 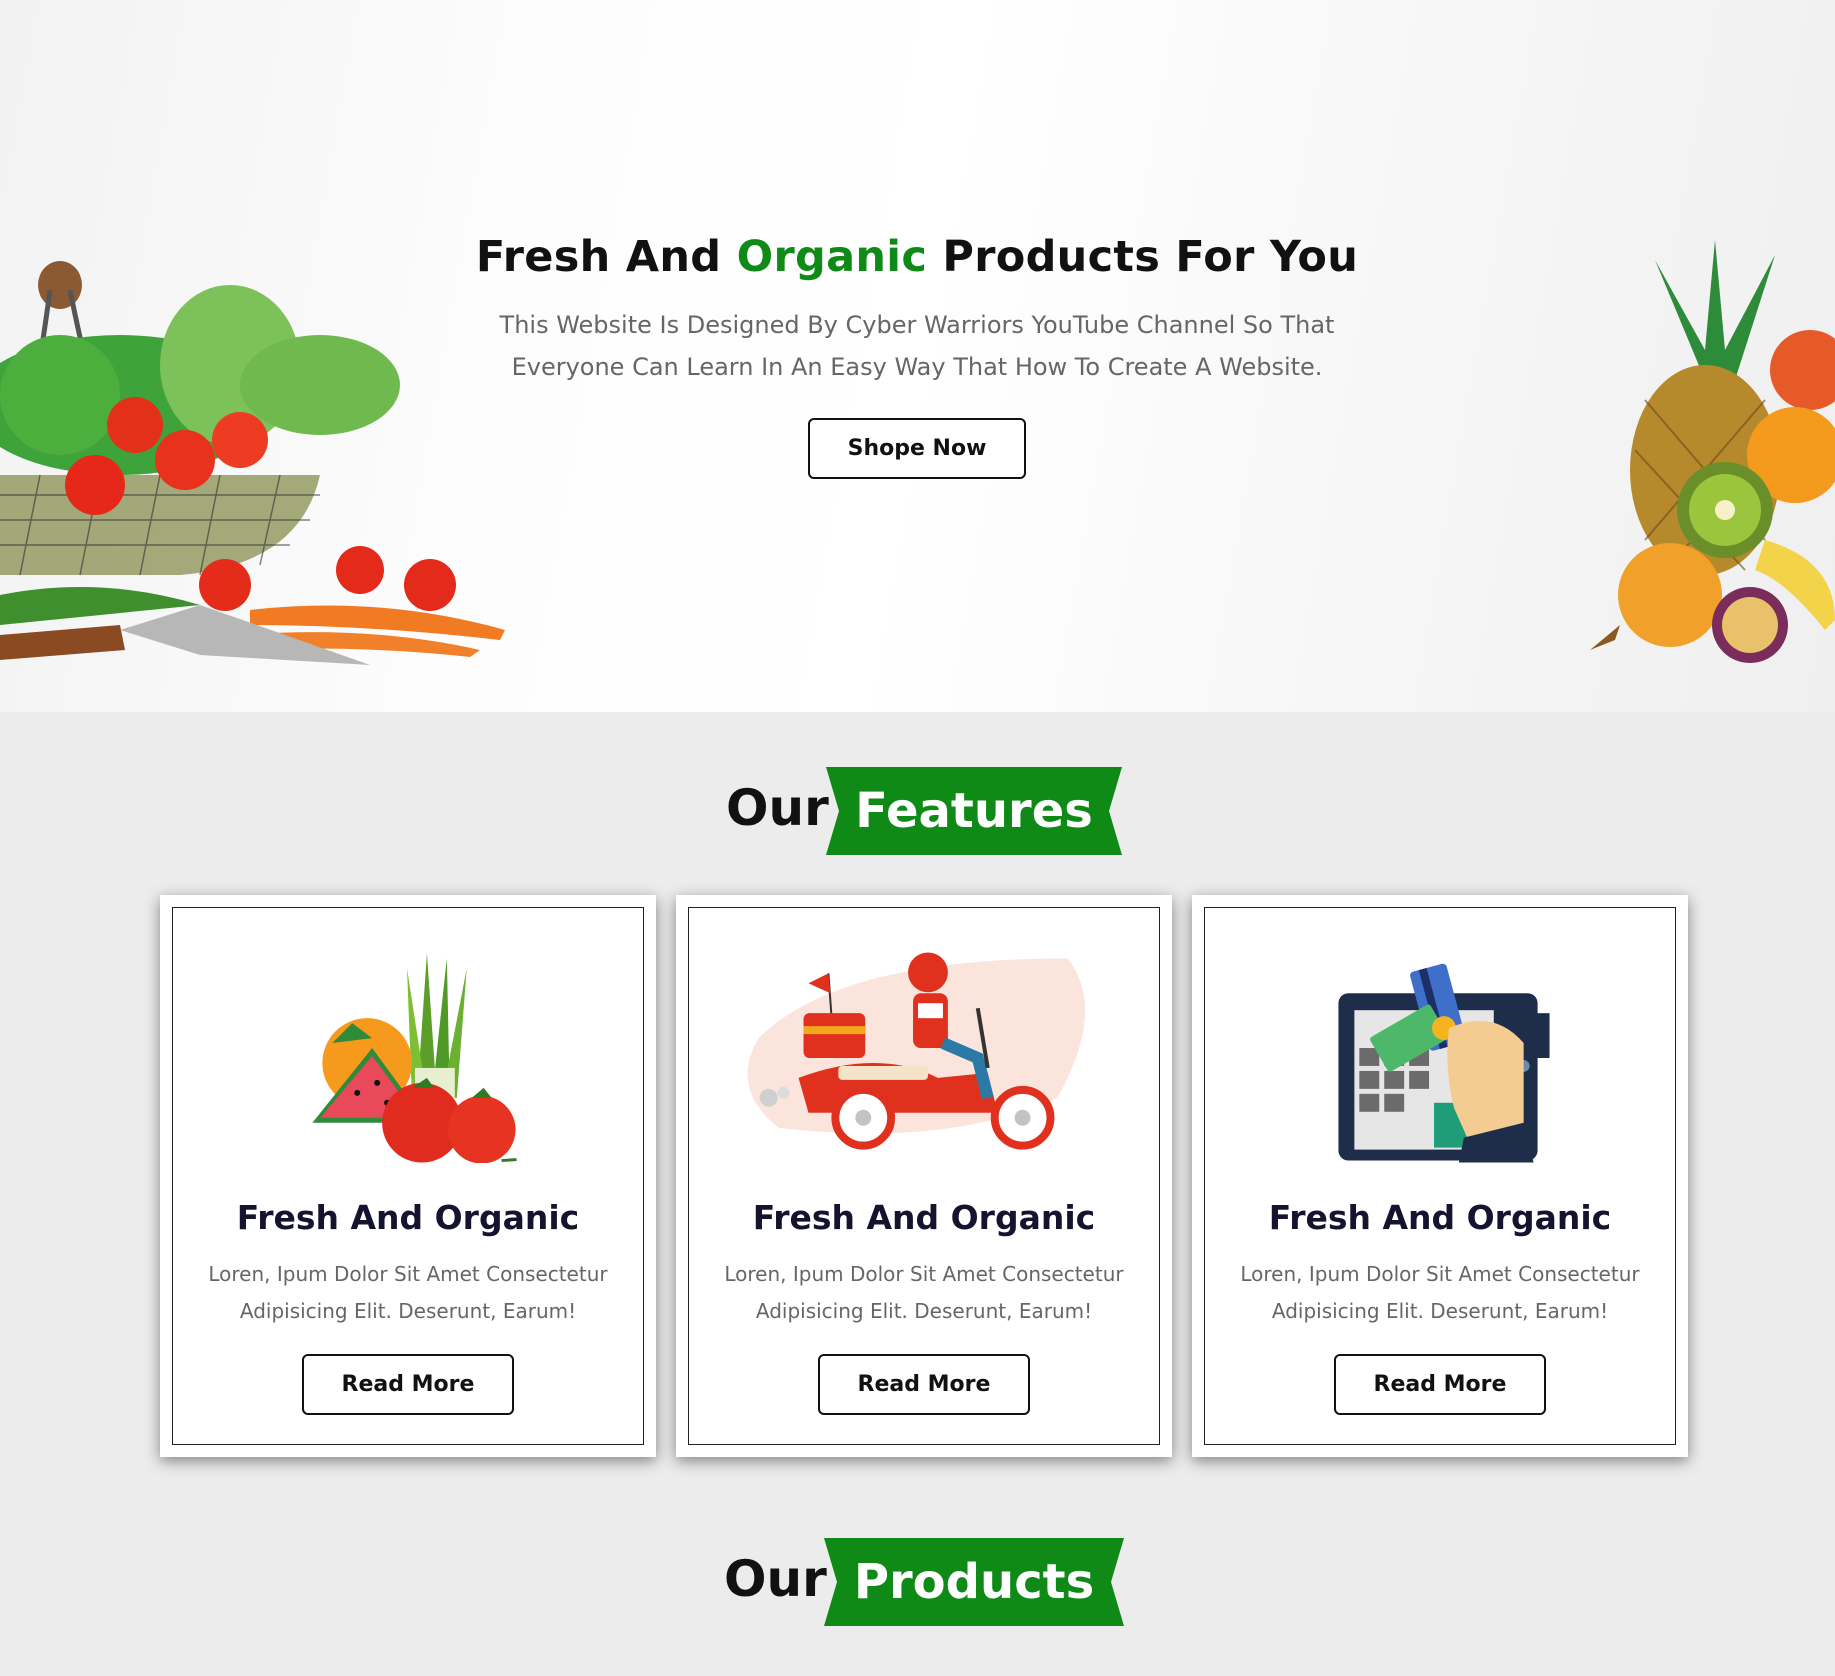 What do you see at coordinates (916, 1051) in the screenshot?
I see `delivery-scooter-icon` at bounding box center [916, 1051].